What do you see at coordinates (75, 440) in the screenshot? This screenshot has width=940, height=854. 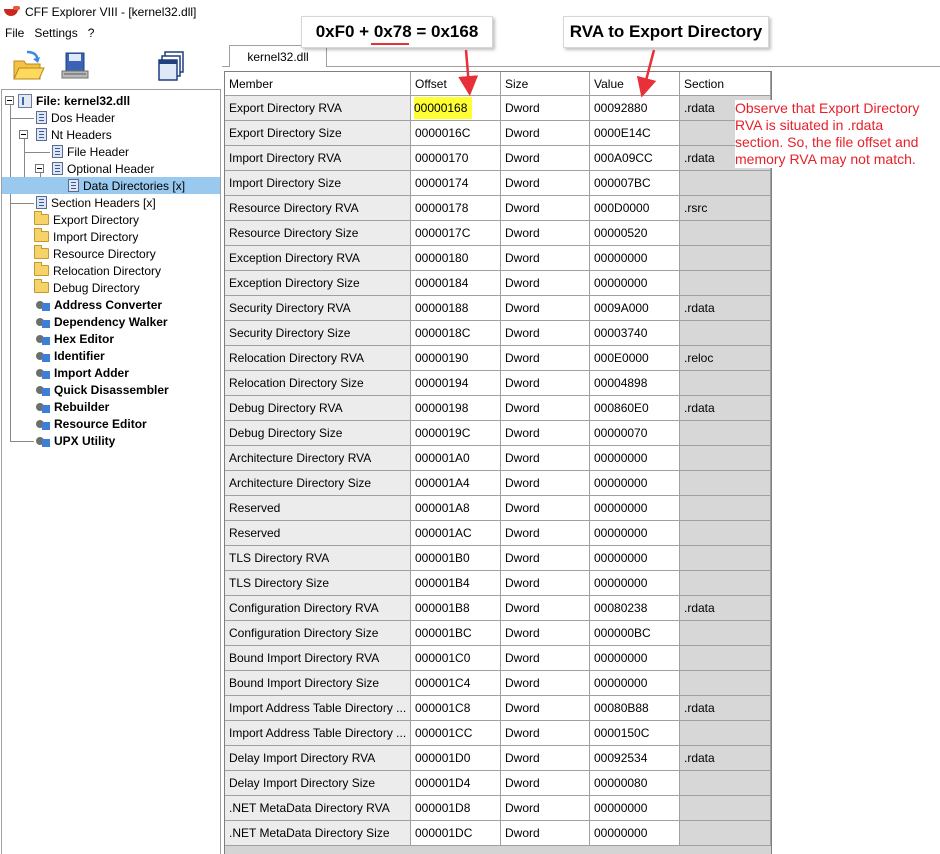 I see `tree-item-upx-utility: UPX Utility` at bounding box center [75, 440].